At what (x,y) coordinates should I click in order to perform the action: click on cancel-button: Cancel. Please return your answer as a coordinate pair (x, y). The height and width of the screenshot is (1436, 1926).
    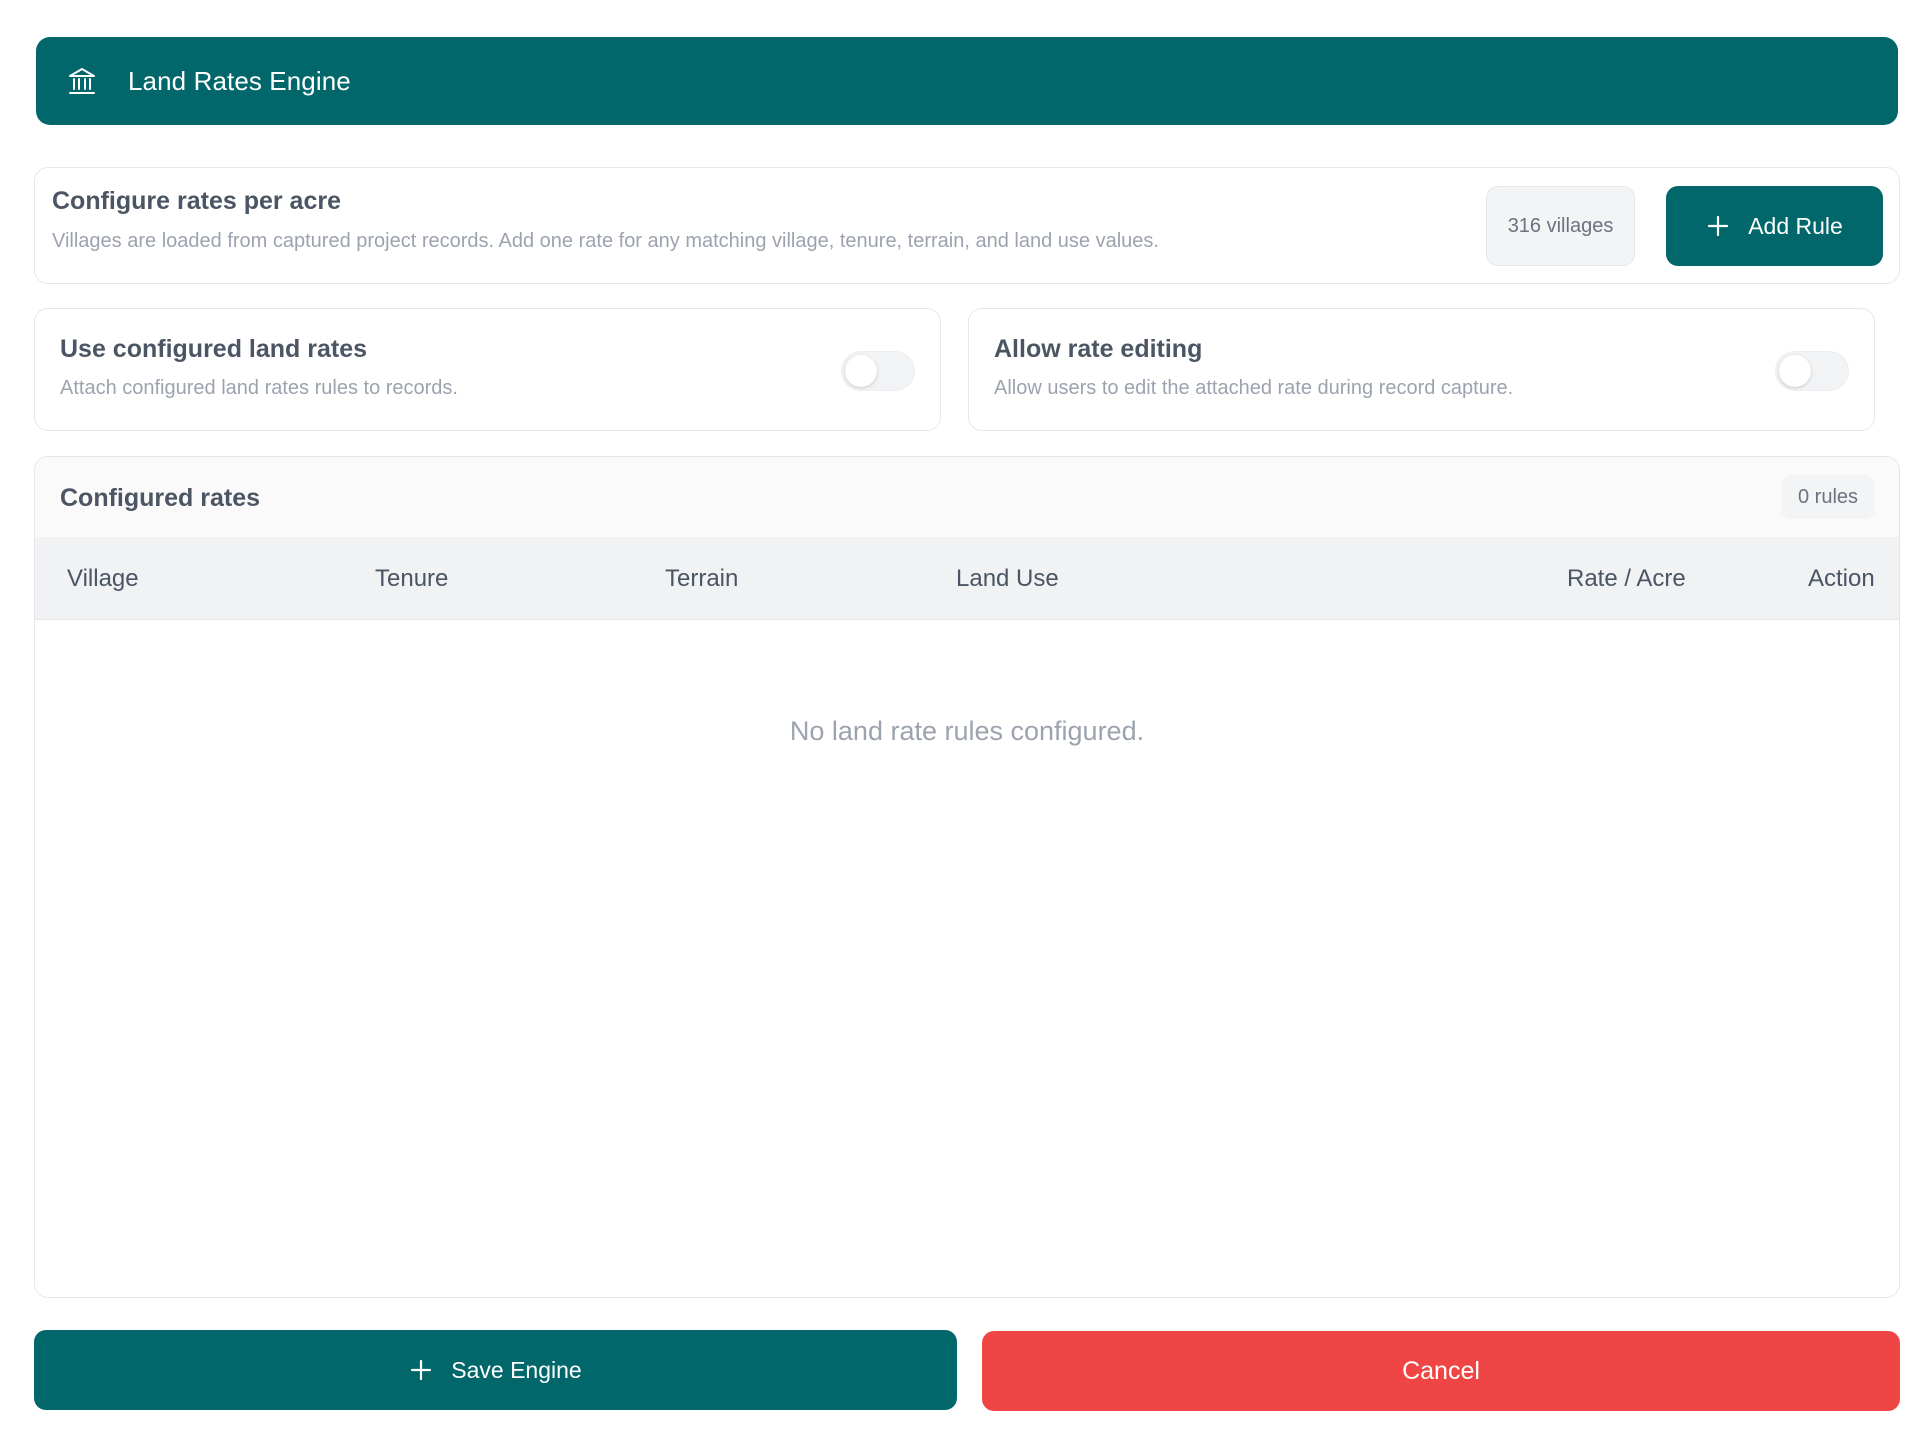
    Looking at the image, I should click on (1441, 1371).